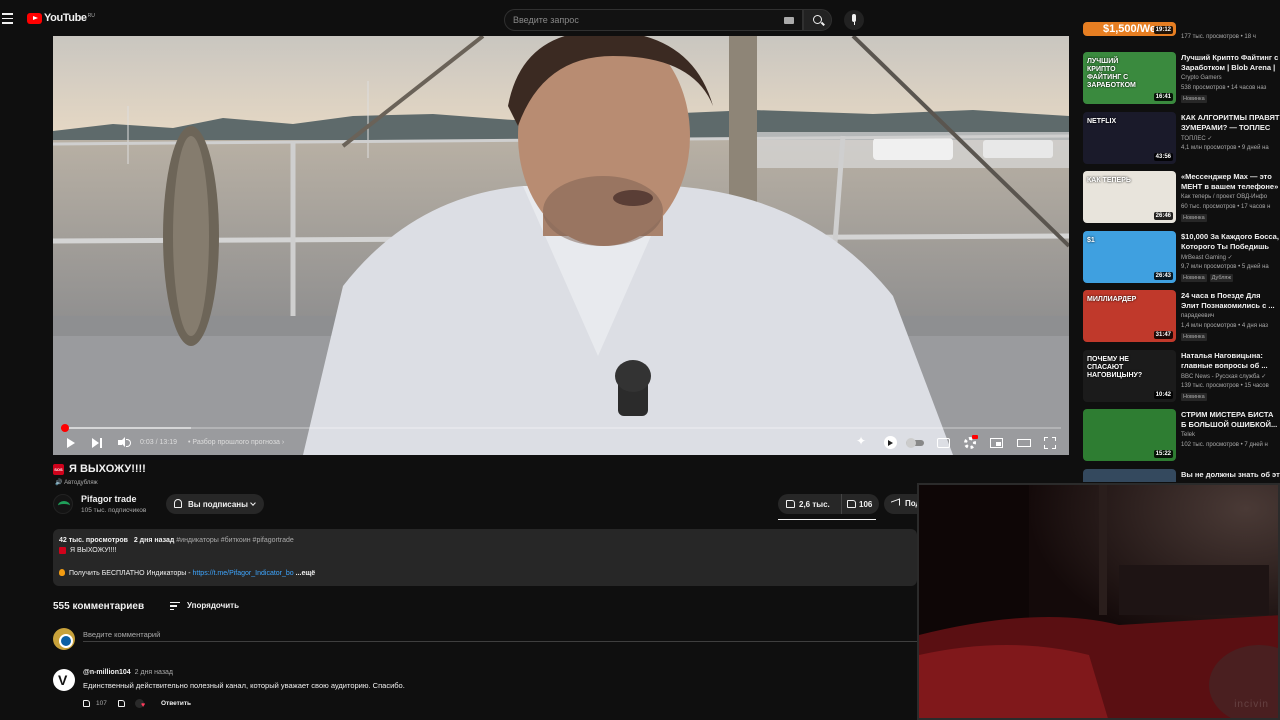  Describe the element at coordinates (143, 705) in the screenshot. I see `heart-icon: ♥` at that location.